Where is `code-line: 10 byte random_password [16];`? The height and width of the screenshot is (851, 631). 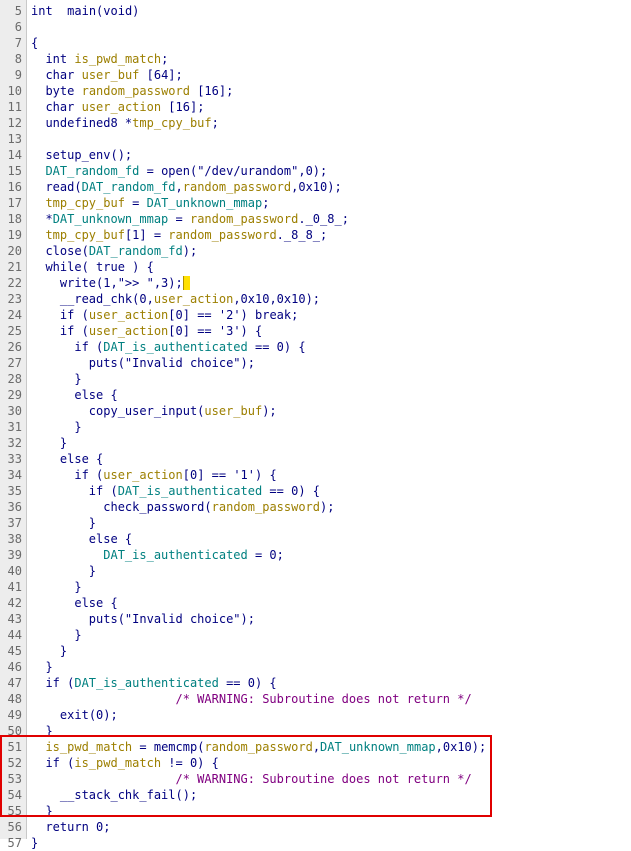
code-line: 10 byte random_password [16]; is located at coordinates (315, 91).